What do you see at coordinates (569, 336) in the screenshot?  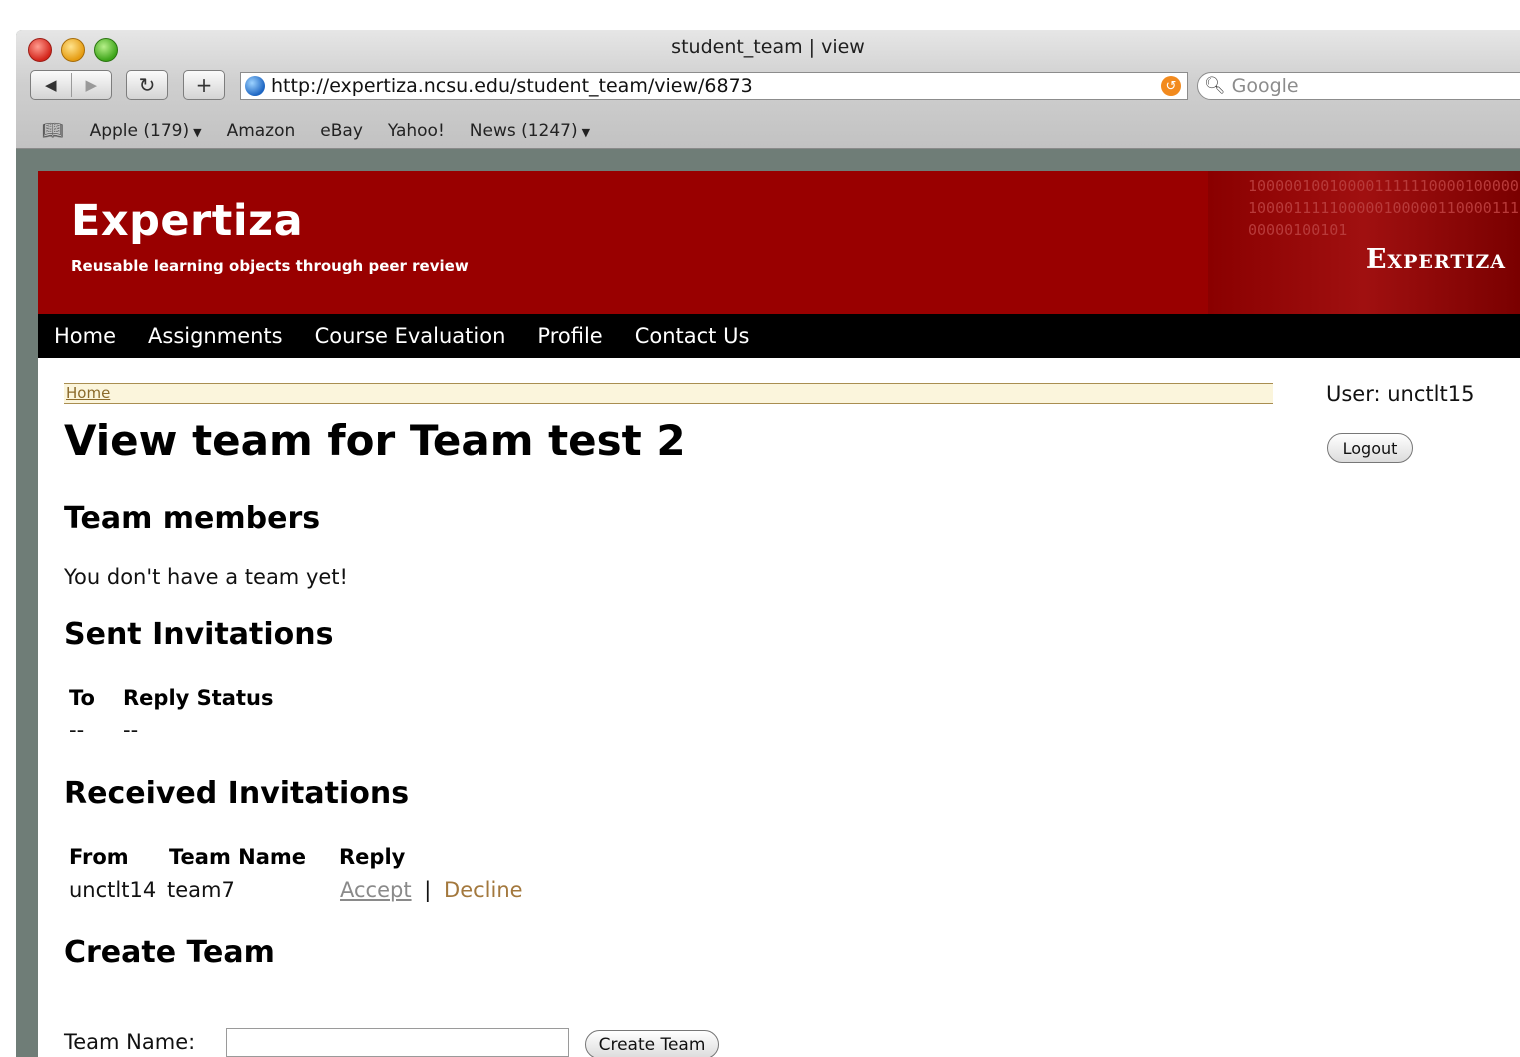 I see `nav-profile: Profile` at bounding box center [569, 336].